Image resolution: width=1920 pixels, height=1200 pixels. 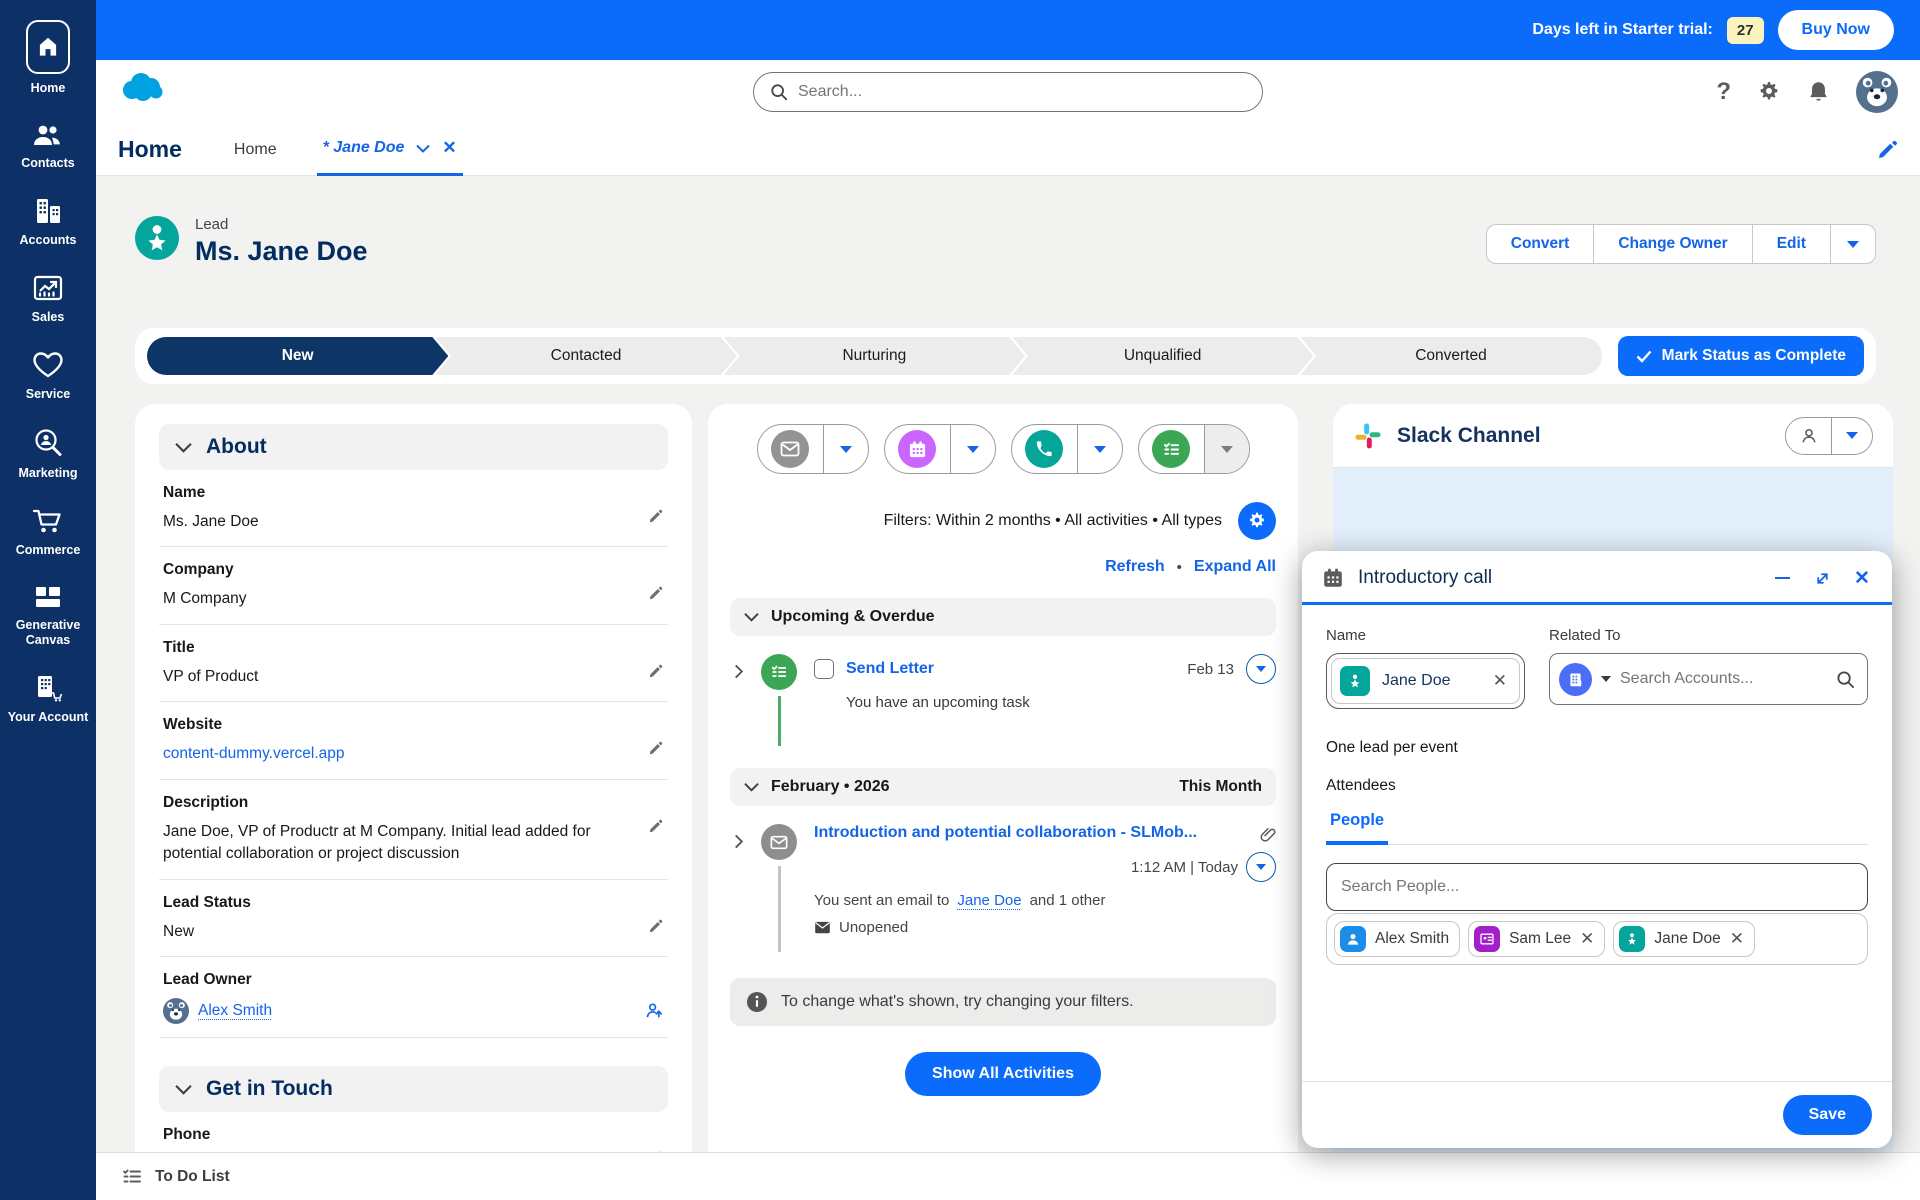 I want to click on field-phone: Phone 1 650 213 7552, so click(x=413, y=1132).